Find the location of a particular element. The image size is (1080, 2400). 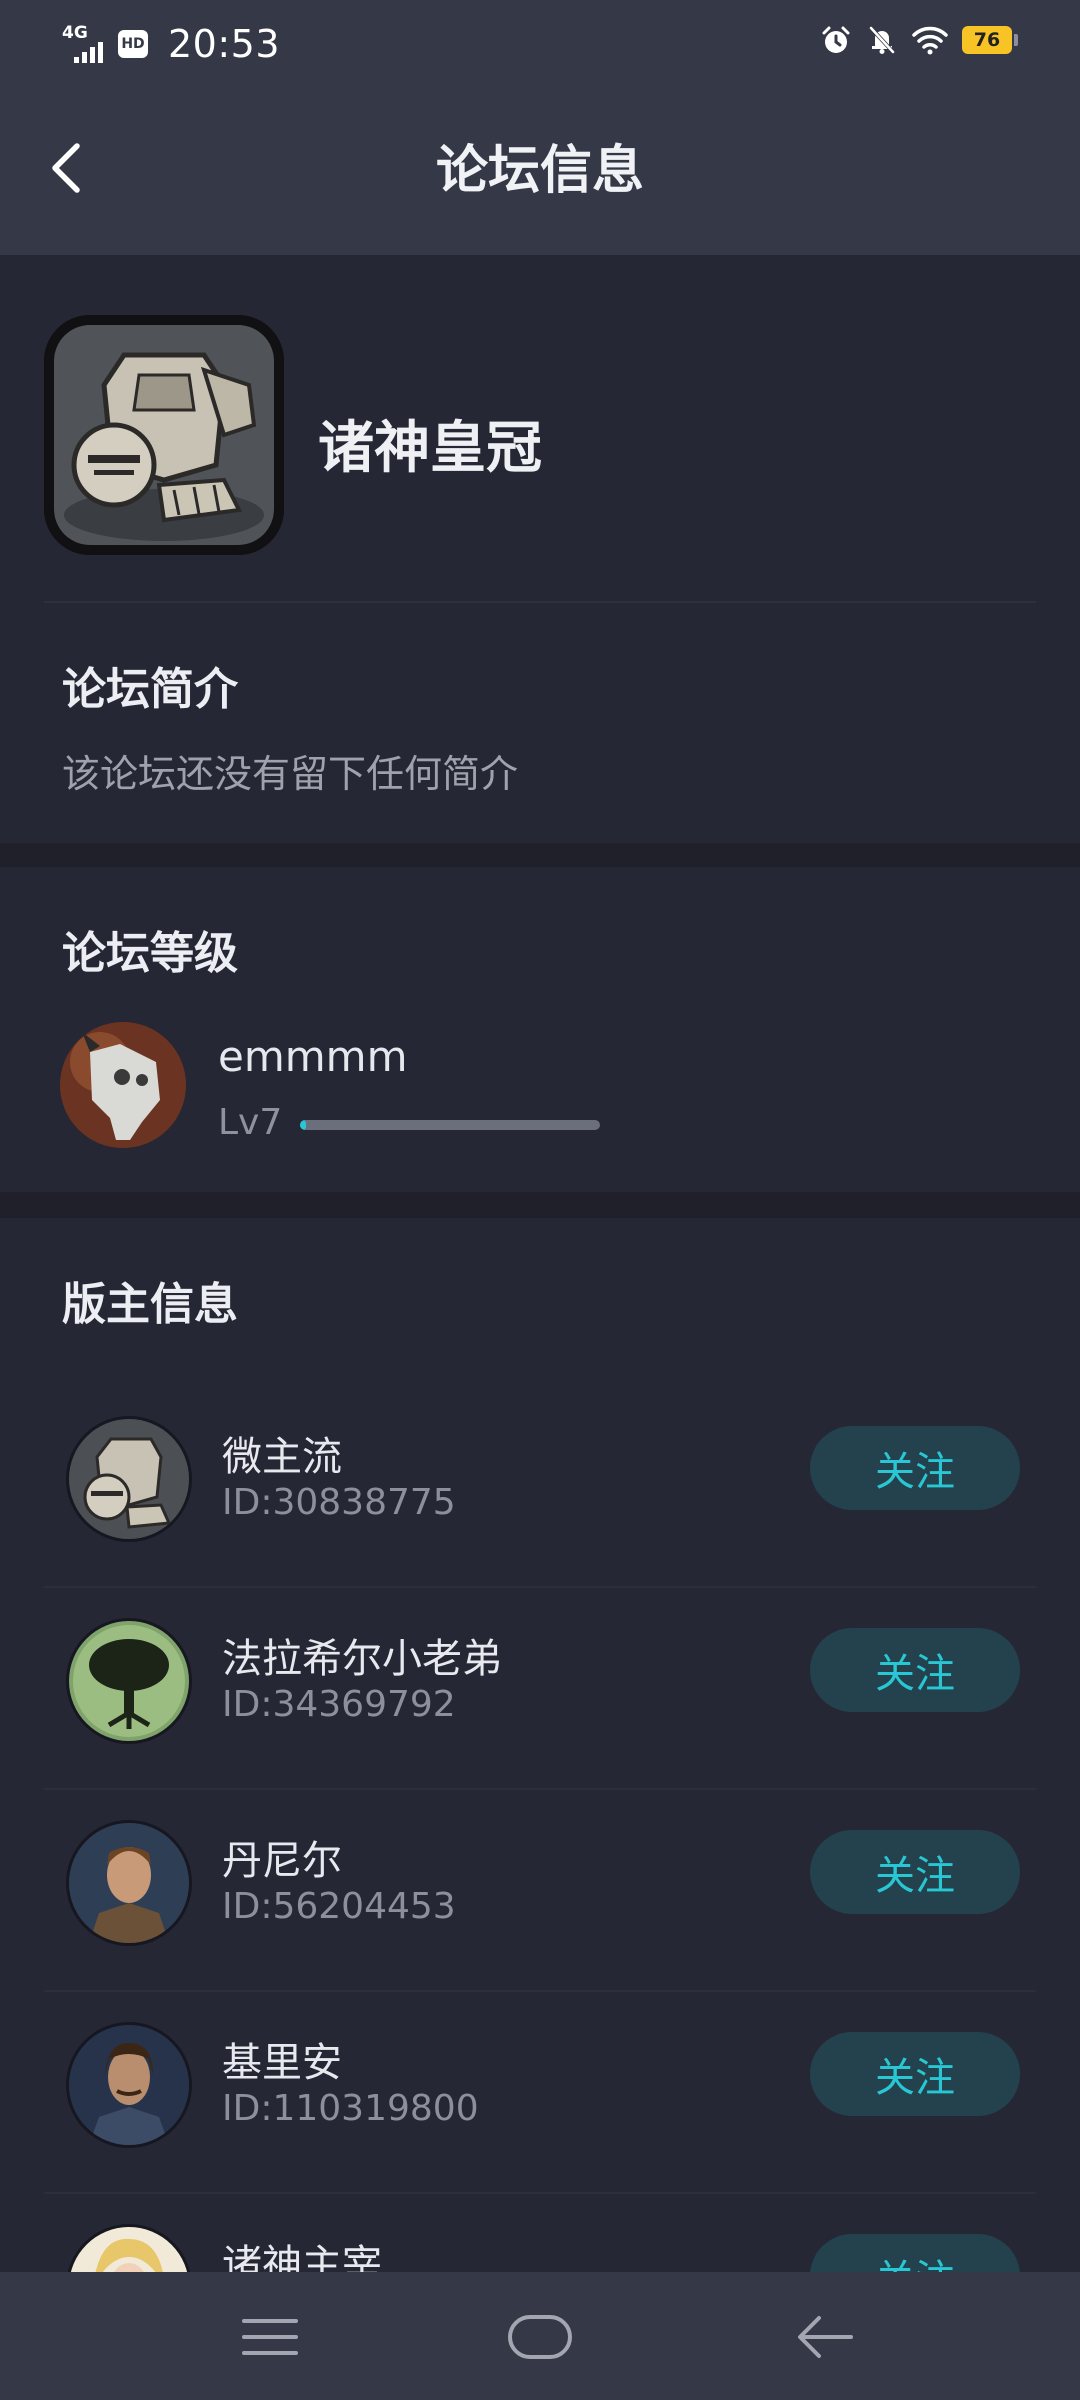

moderator-id: ID:30838775 is located at coordinates (339, 1502).